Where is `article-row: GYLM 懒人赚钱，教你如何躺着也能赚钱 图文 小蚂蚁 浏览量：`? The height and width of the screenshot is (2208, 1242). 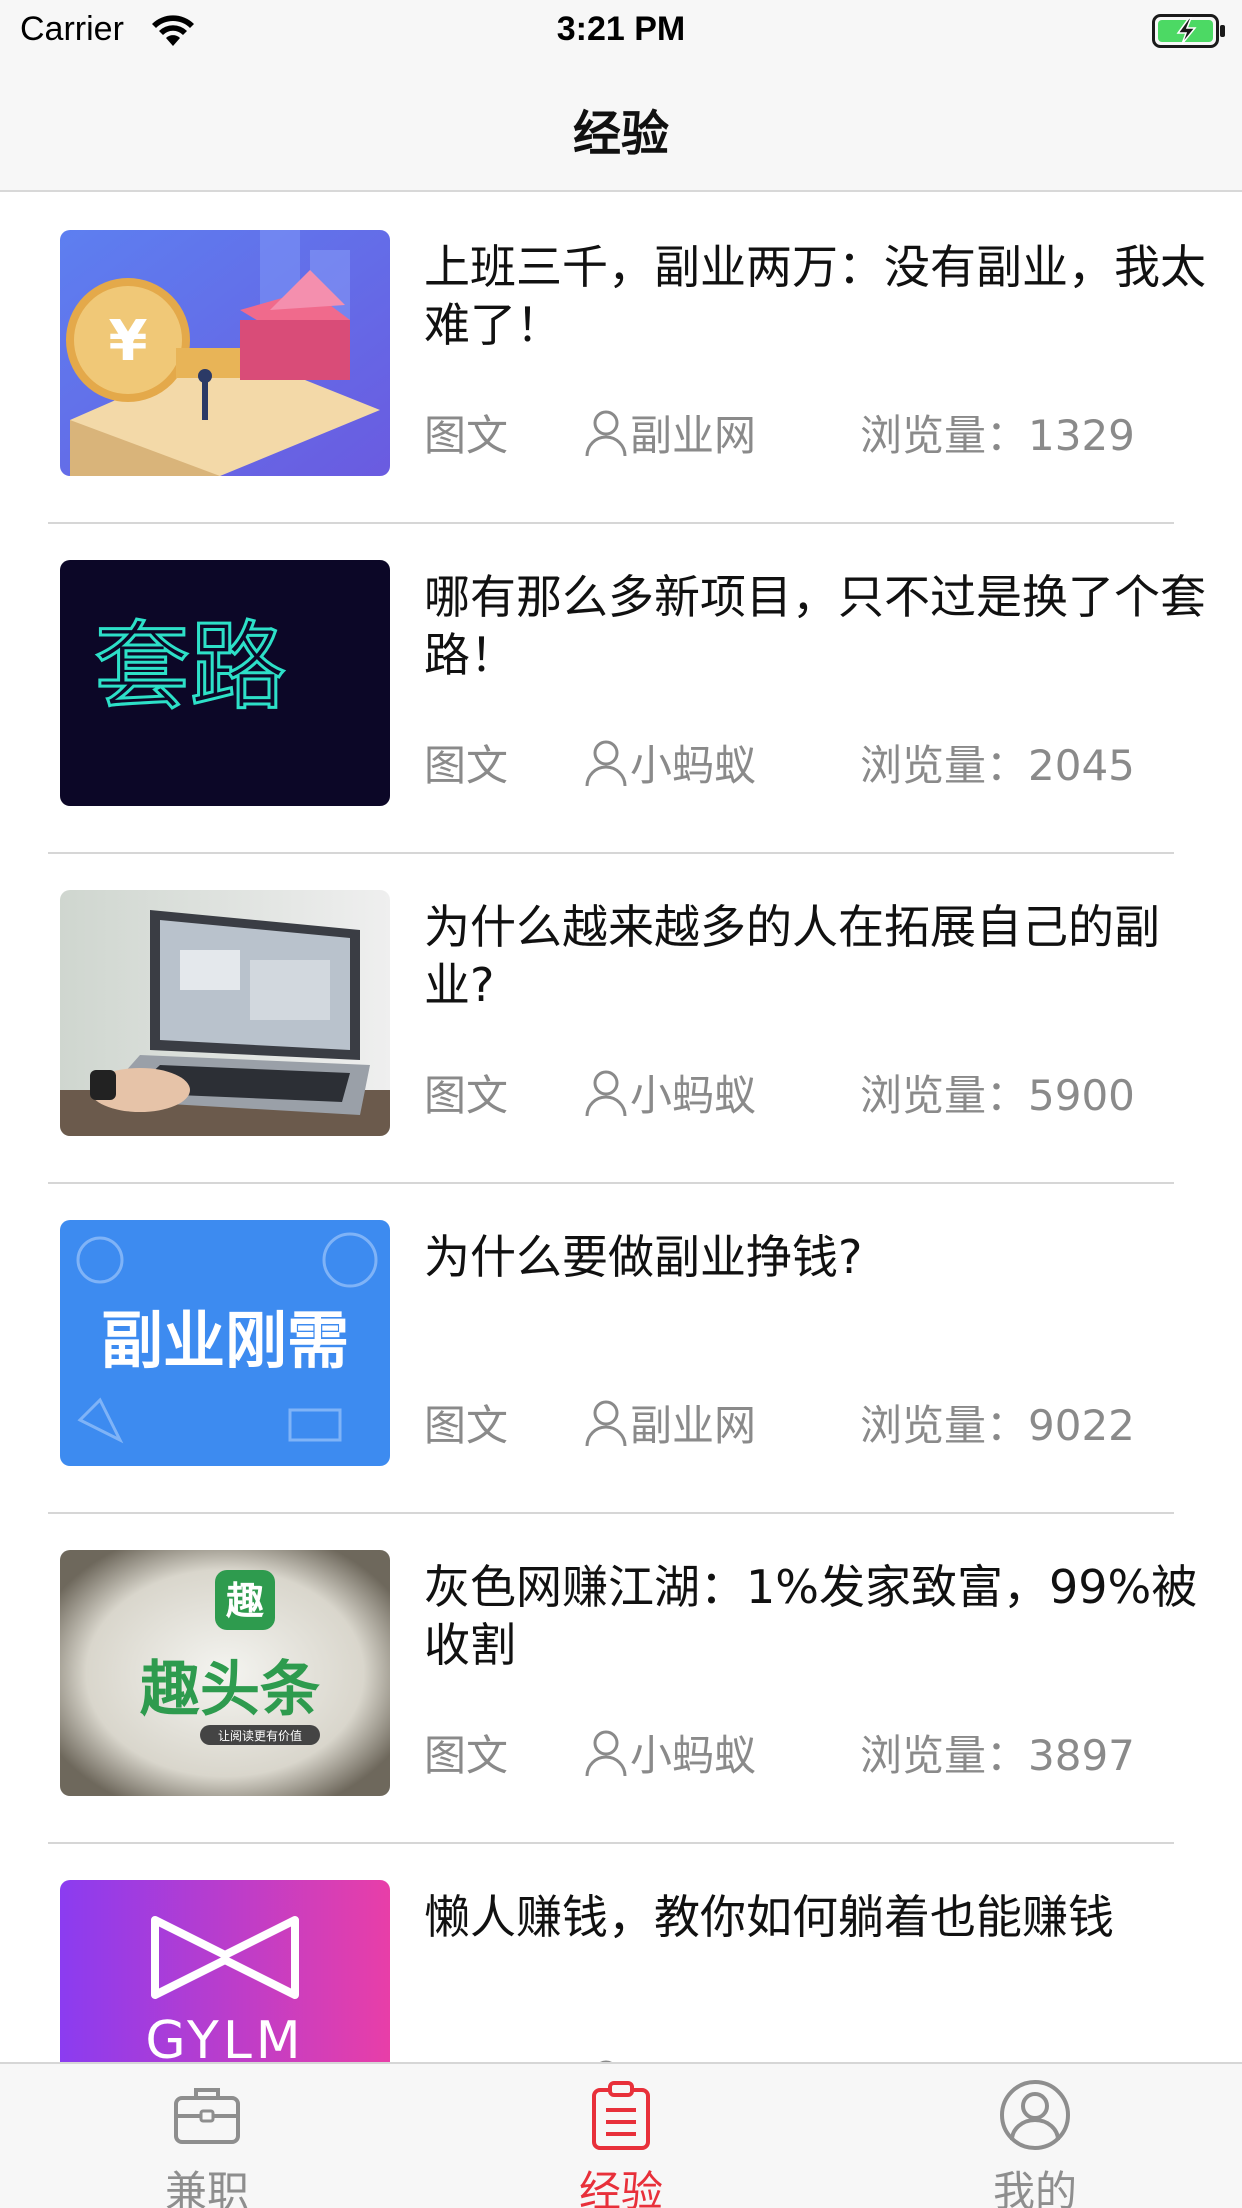 article-row: GYLM 懒人赚钱，教你如何躺着也能赚钱 图文 小蚂蚁 浏览量： is located at coordinates (621, 1953).